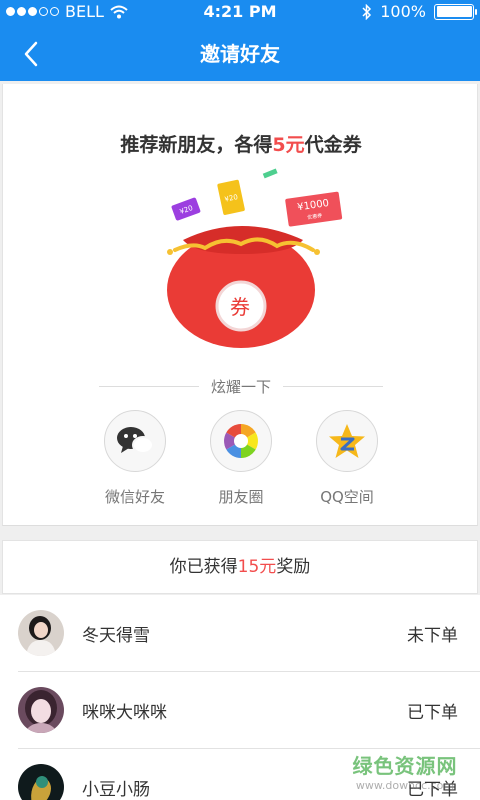 This screenshot has height=800, width=480. Describe the element at coordinates (257, 567) in the screenshot. I see `reward-amount: 15元` at that location.